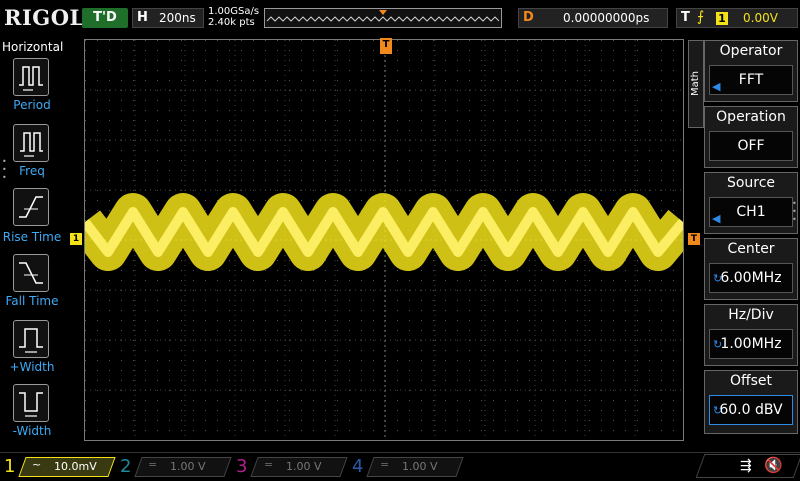  Describe the element at coordinates (126, 466) in the screenshot. I see `channel-2-number: 2` at that location.